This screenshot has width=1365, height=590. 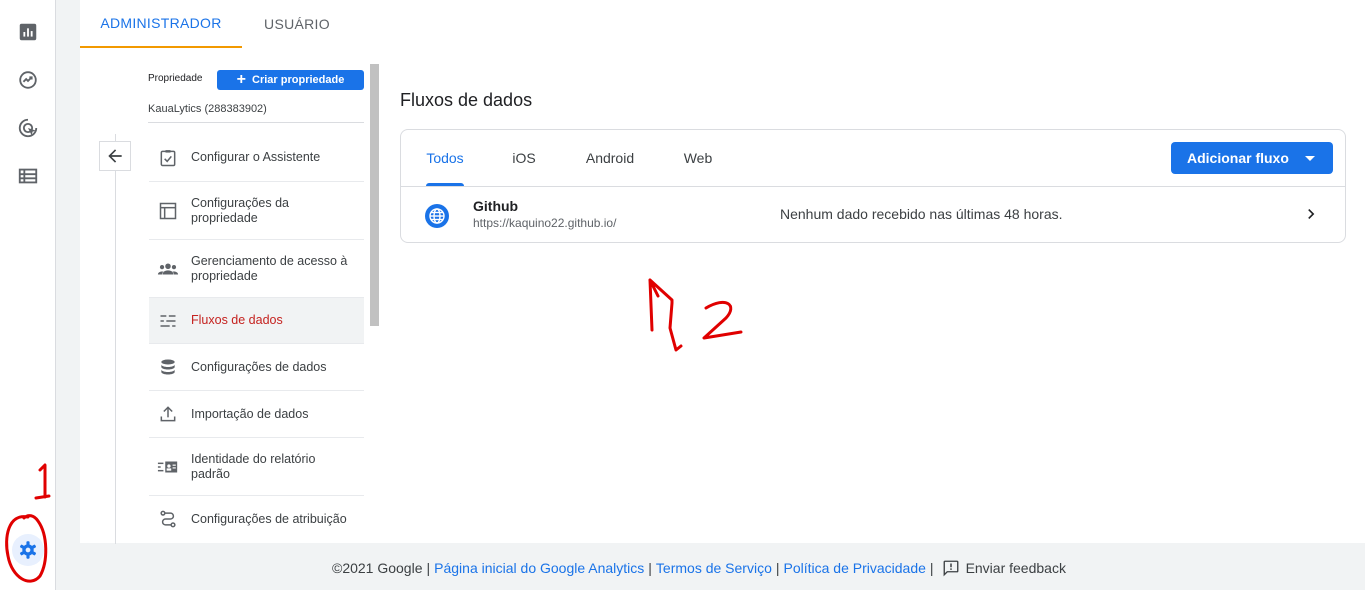 What do you see at coordinates (168, 414) in the screenshot?
I see `upload-icon` at bounding box center [168, 414].